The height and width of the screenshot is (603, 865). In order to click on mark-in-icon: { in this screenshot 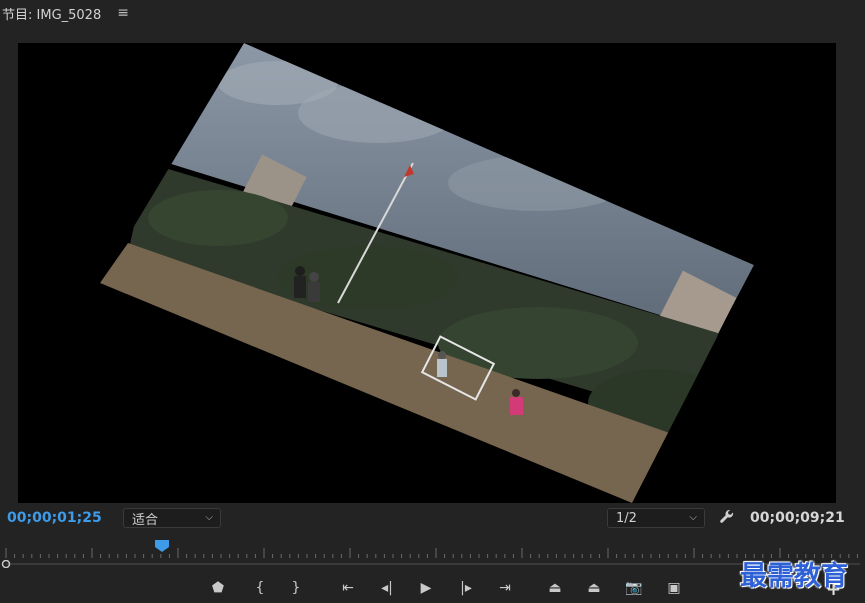, I will do `click(260, 588)`.